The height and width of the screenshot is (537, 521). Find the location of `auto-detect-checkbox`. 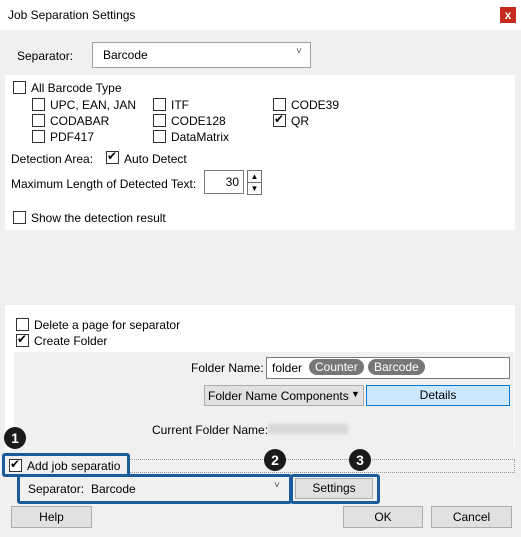

auto-detect-checkbox is located at coordinates (112, 156).